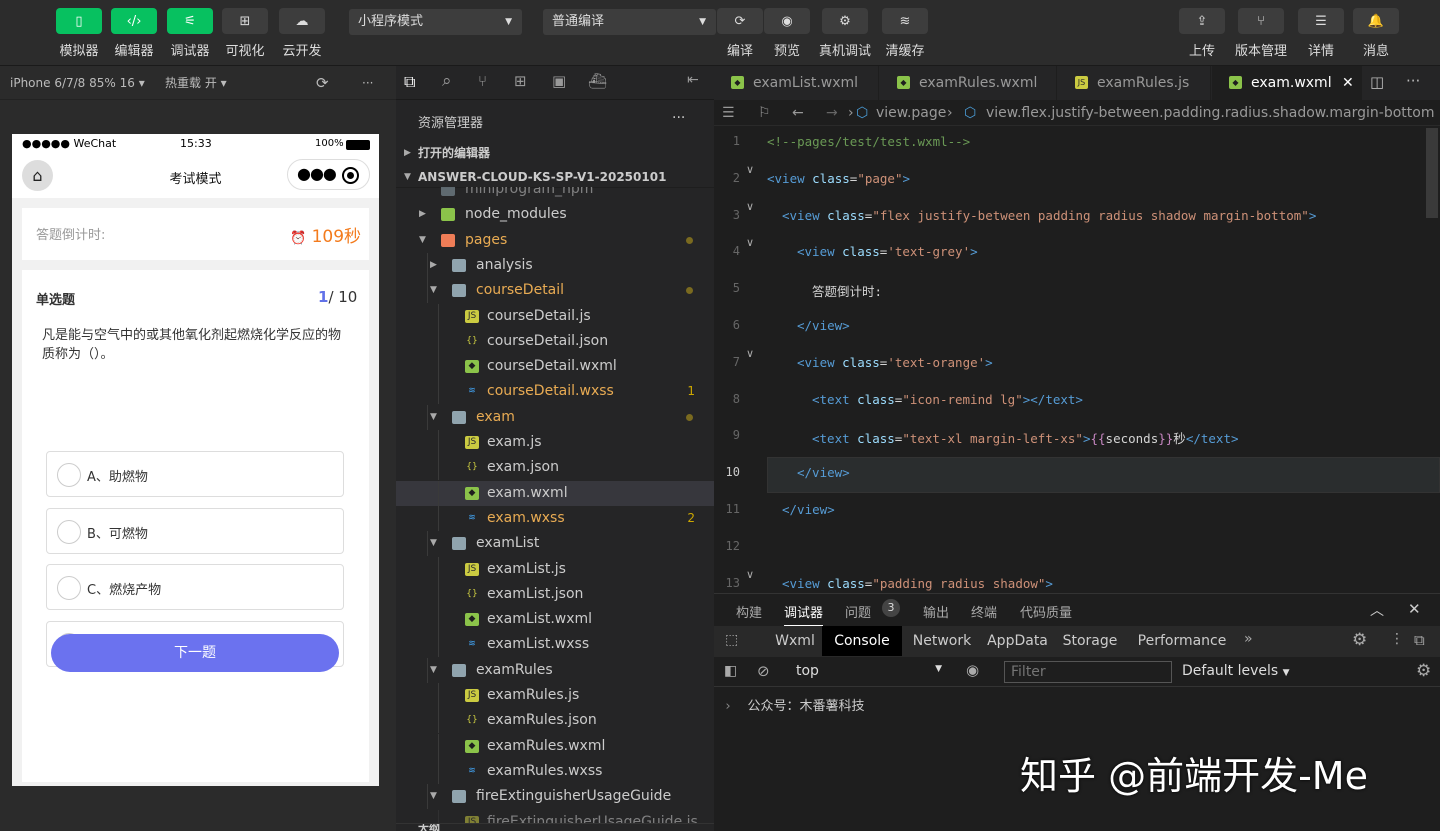 The image size is (1440, 831). I want to click on folder-item: ▼ ▬ pages, so click(555, 240).